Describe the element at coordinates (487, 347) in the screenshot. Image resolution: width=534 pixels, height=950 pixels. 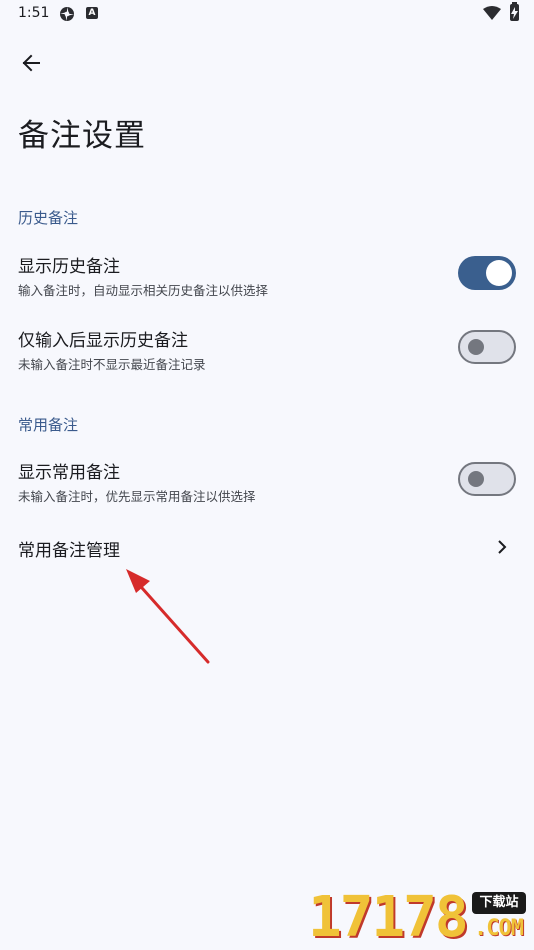
I see `toggle-history-only-after-input` at that location.